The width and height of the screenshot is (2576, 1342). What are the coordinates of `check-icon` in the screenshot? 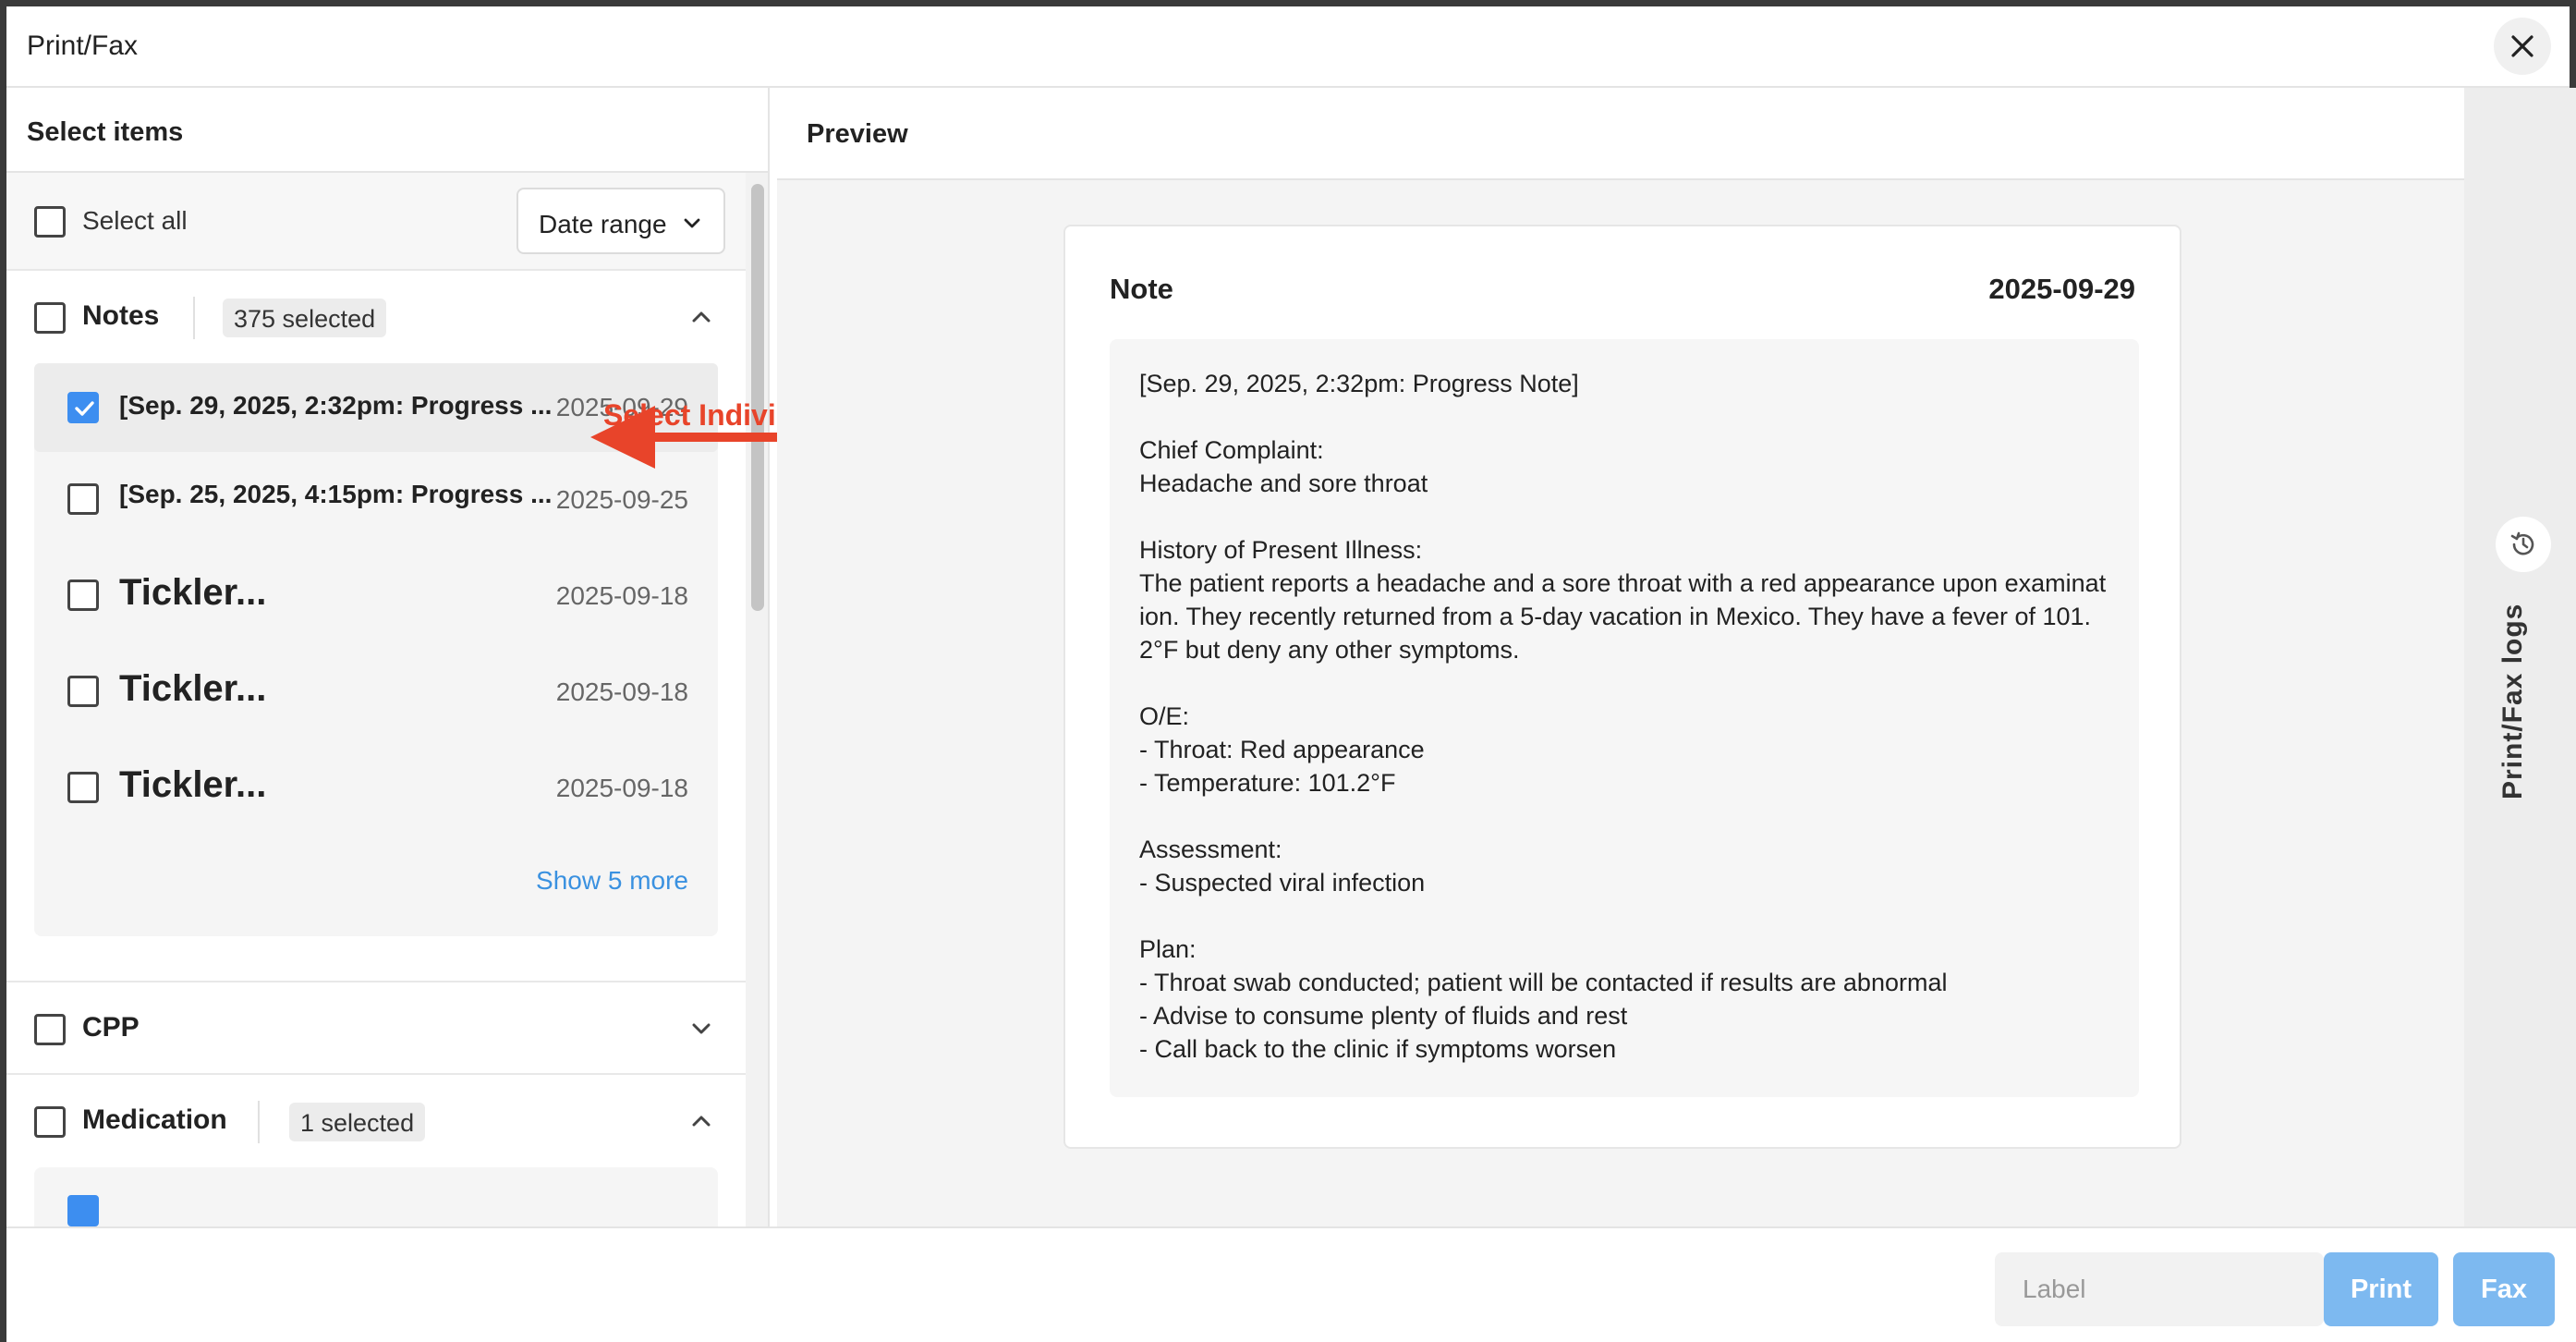 It's located at (84, 408).